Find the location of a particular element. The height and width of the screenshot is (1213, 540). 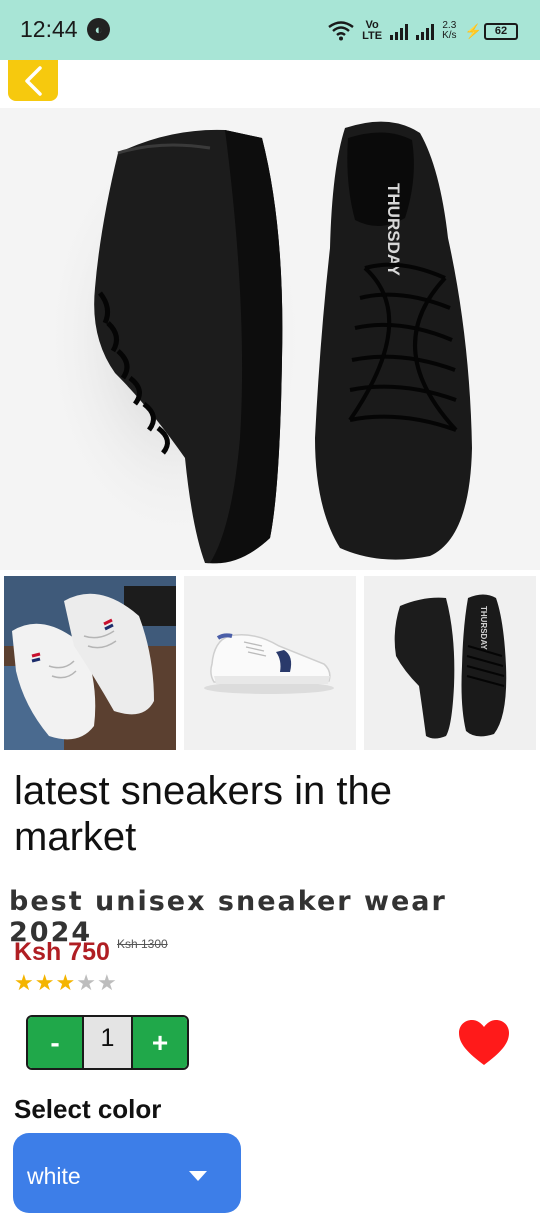

status-indicators: Vo LTE 2.3 K/s ⚡ 62 is located at coordinates (423, 31).